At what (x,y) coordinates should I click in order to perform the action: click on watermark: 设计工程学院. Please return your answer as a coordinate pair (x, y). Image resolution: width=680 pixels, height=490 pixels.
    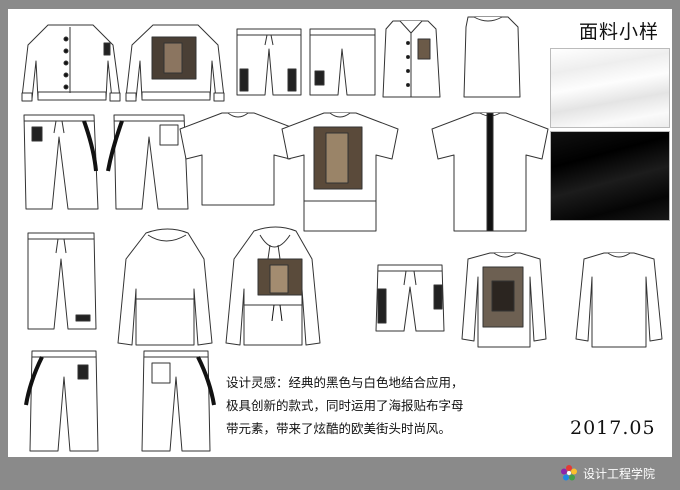
    Looking at the image, I should click on (607, 473).